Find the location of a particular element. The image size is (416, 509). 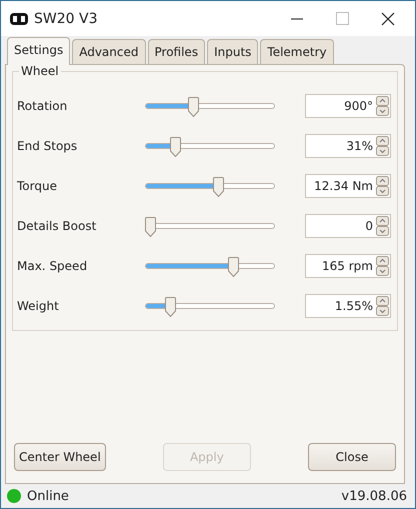

tab: Inputs is located at coordinates (232, 51).